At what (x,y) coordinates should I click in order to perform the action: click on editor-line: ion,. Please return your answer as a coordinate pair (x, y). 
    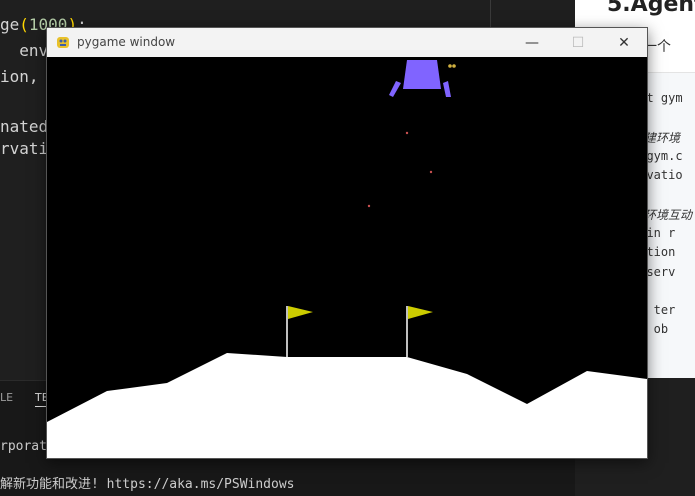
    Looking at the image, I should click on (19, 76).